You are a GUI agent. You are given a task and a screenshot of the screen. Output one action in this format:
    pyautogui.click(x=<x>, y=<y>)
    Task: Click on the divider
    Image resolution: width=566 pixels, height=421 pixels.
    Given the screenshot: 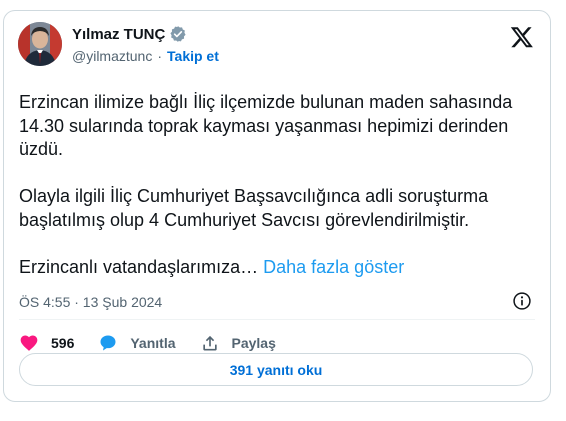 What is the action you would take?
    pyautogui.click(x=277, y=319)
    